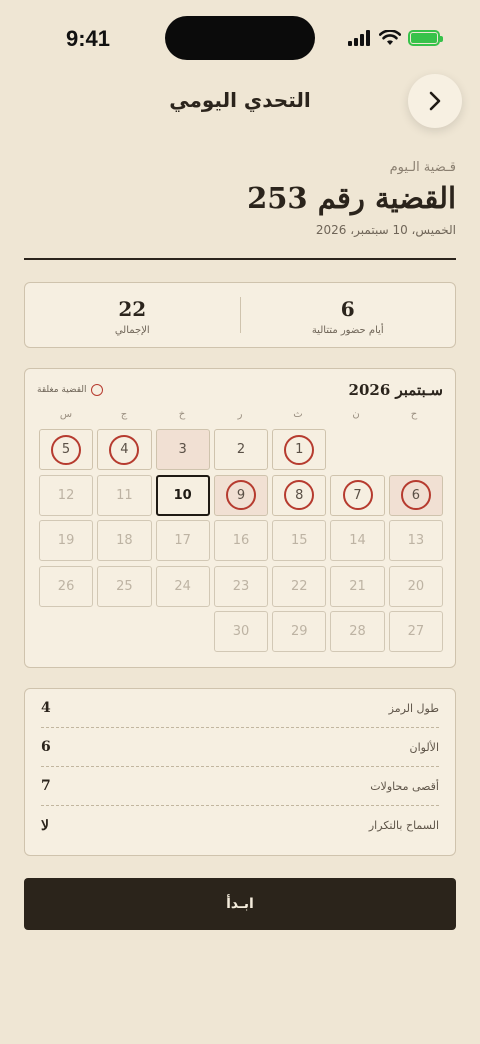 This screenshot has height=1044, width=480. I want to click on status-bar: 9:41, so click(240, 39).